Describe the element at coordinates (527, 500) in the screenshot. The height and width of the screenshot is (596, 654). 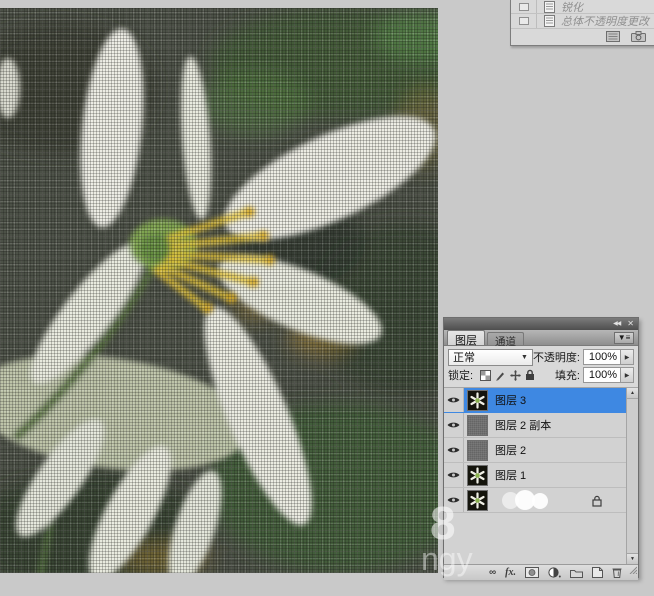
I see `watermark-blobs` at that location.